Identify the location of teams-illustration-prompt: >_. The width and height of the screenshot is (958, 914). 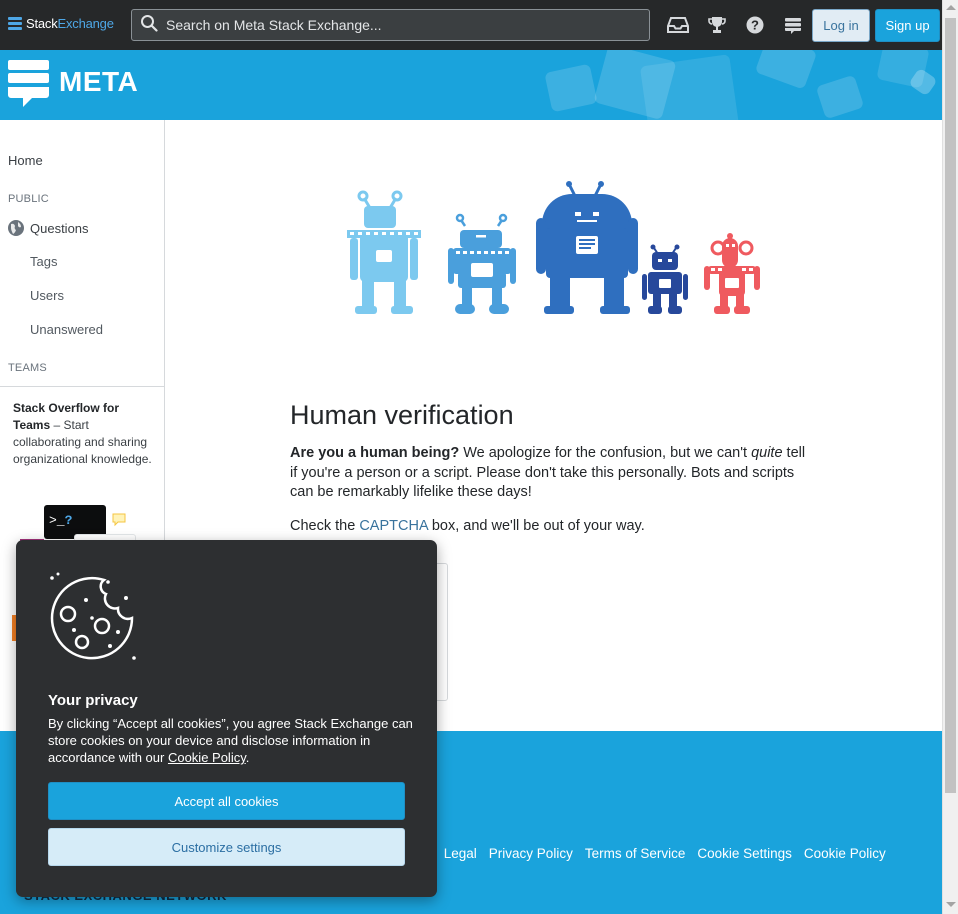
(57, 520).